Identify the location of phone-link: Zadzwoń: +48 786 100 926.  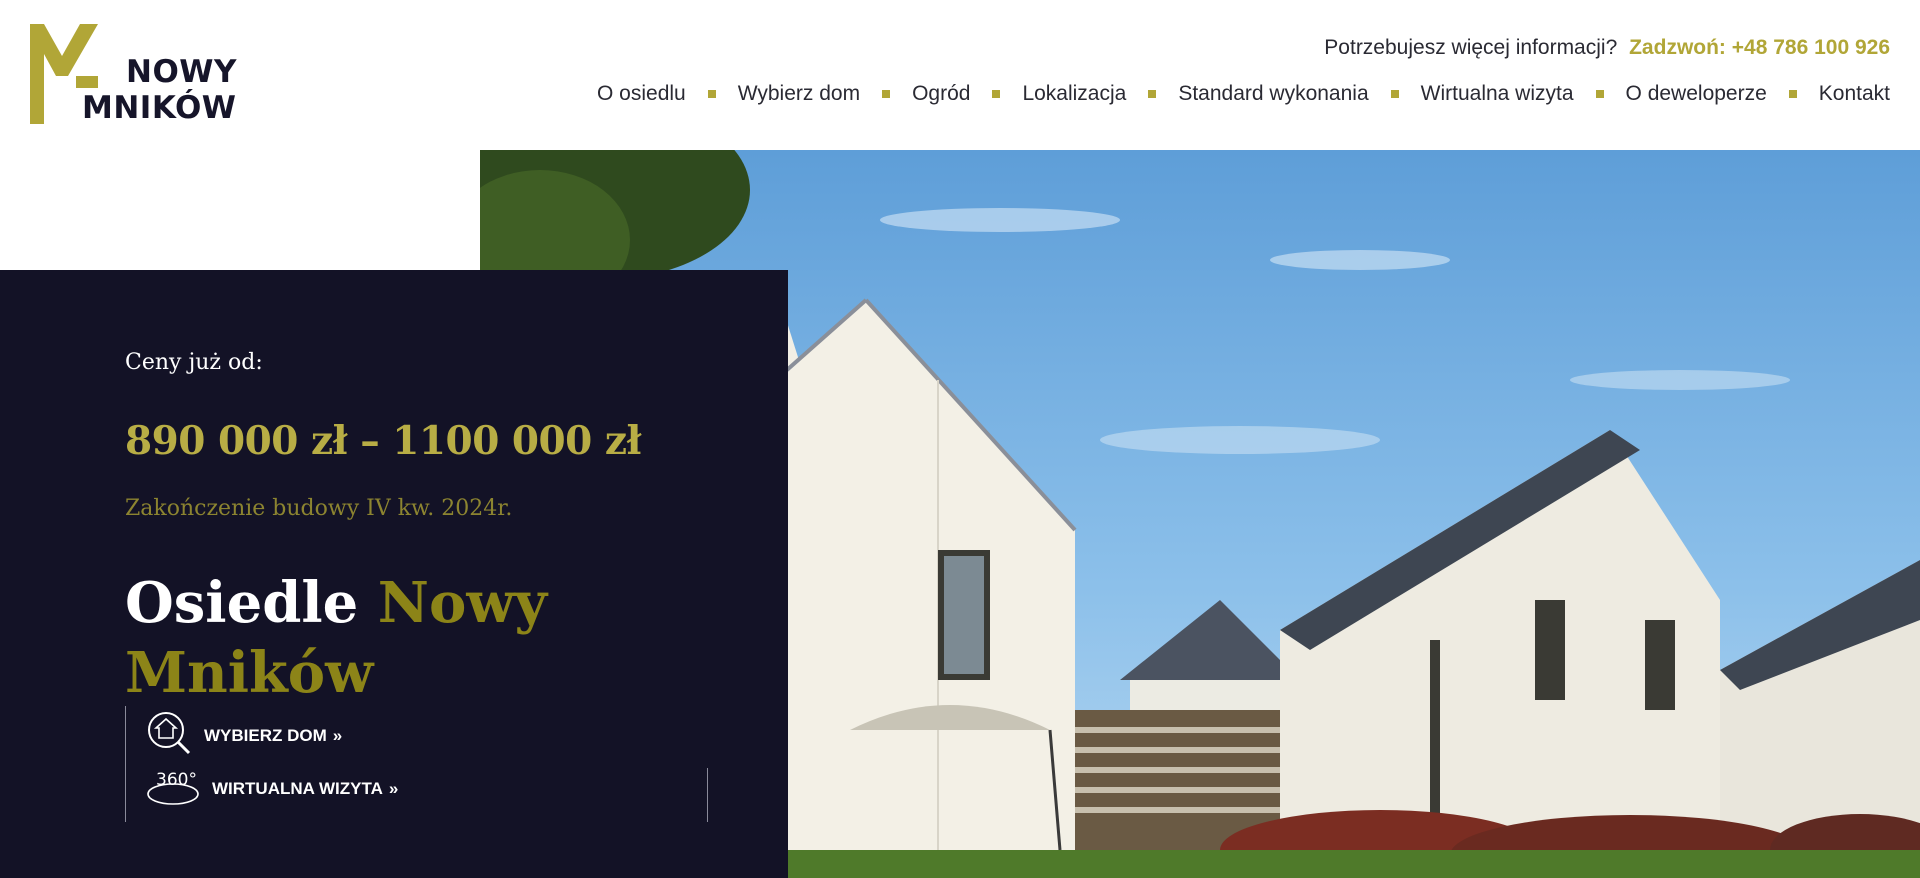
(1759, 47).